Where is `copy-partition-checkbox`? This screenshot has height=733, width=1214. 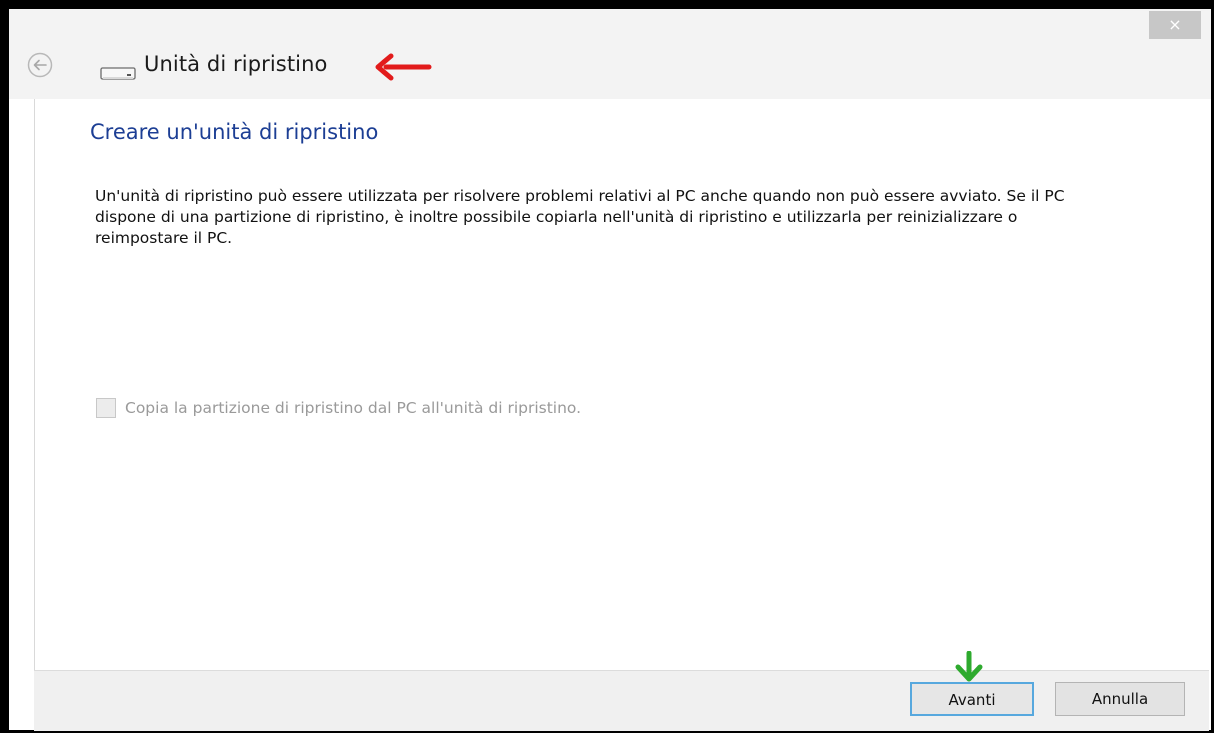 copy-partition-checkbox is located at coordinates (106, 407).